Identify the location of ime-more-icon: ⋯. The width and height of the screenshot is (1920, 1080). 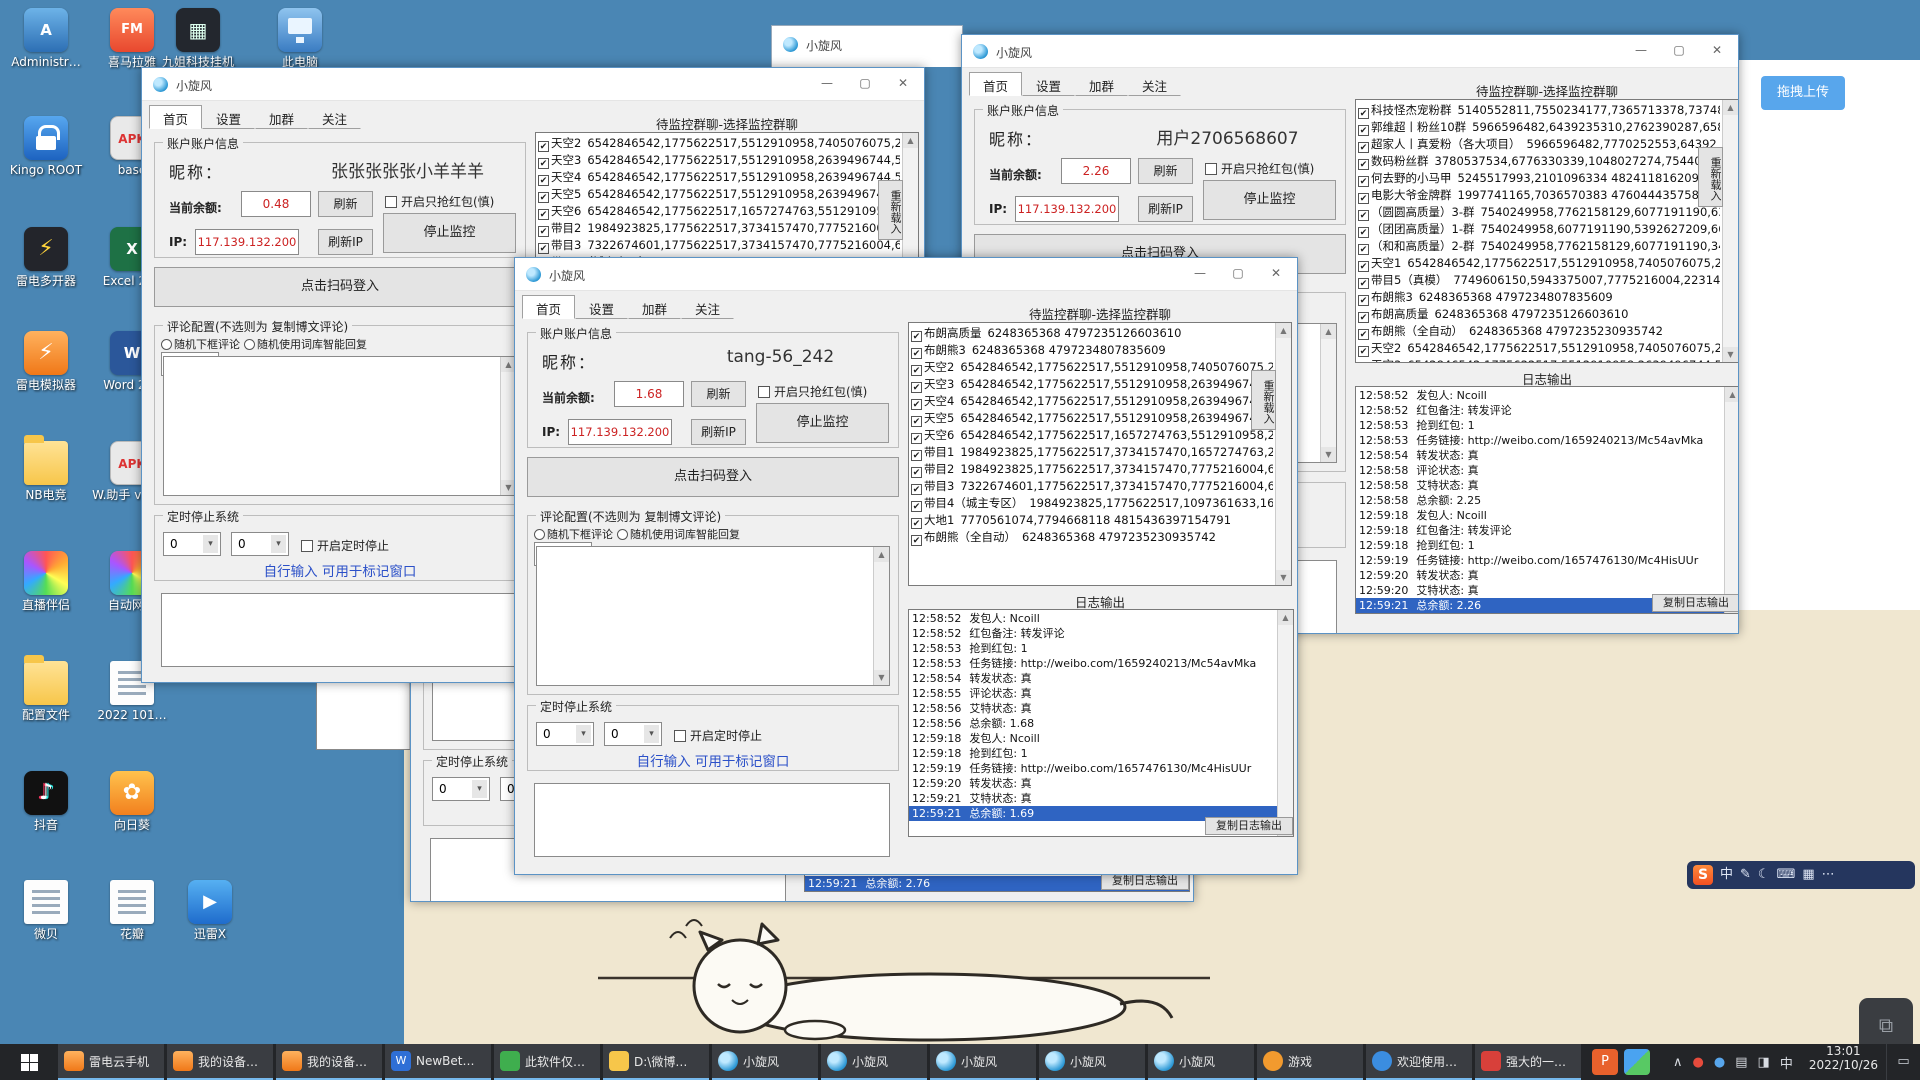
(1828, 875).